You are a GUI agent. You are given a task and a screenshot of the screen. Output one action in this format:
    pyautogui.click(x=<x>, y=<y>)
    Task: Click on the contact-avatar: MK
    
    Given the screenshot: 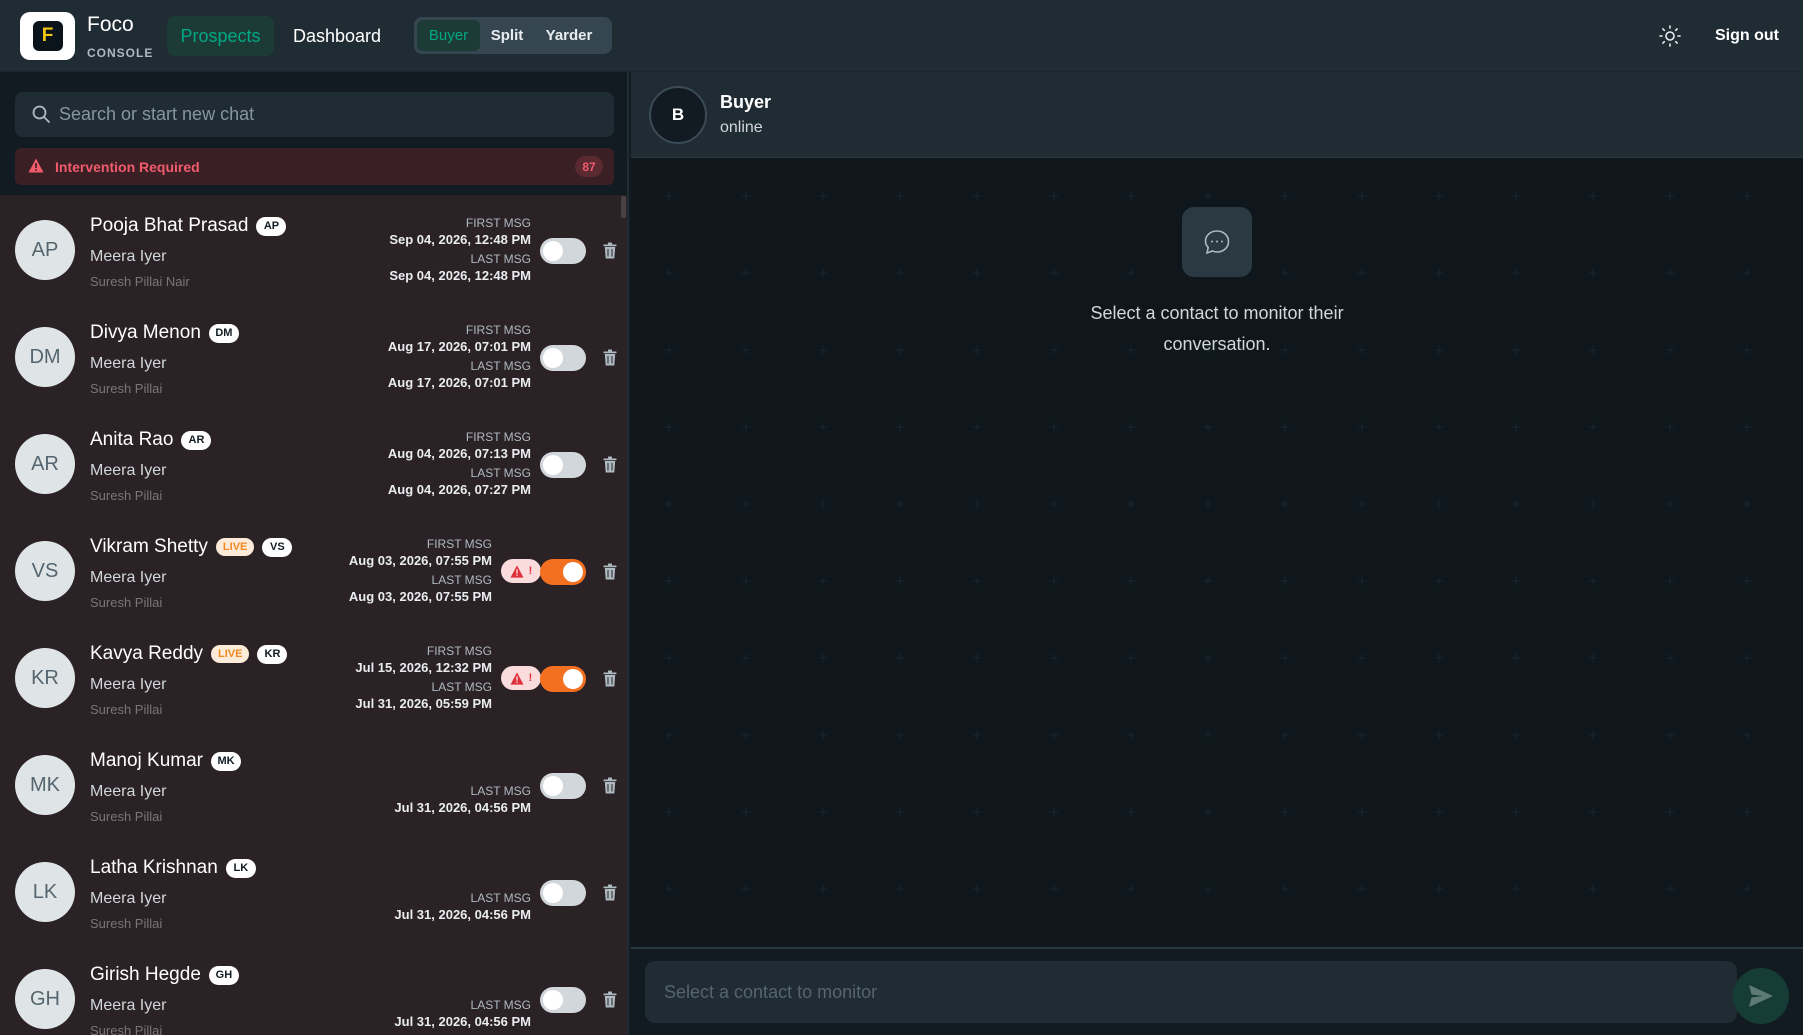 What is the action you would take?
    pyautogui.click(x=45, y=785)
    